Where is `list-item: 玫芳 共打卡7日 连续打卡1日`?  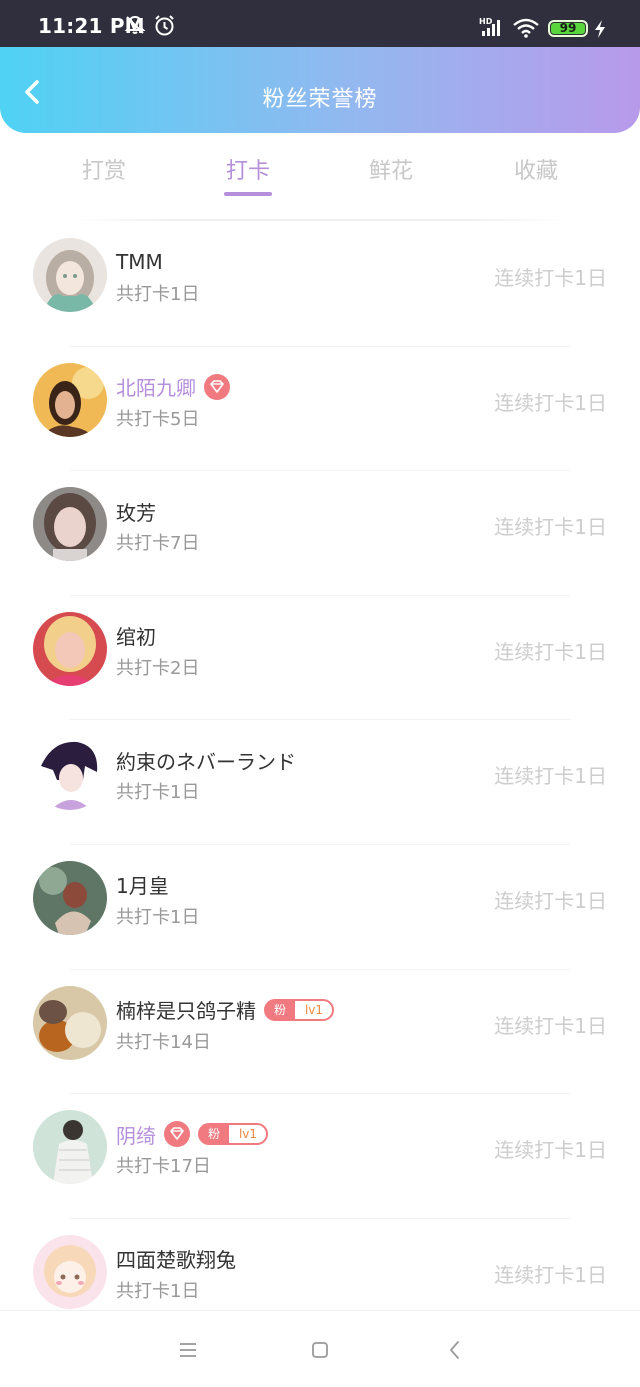
list-item: 玫芳 共打卡7日 连续打卡1日 is located at coordinates (320, 533).